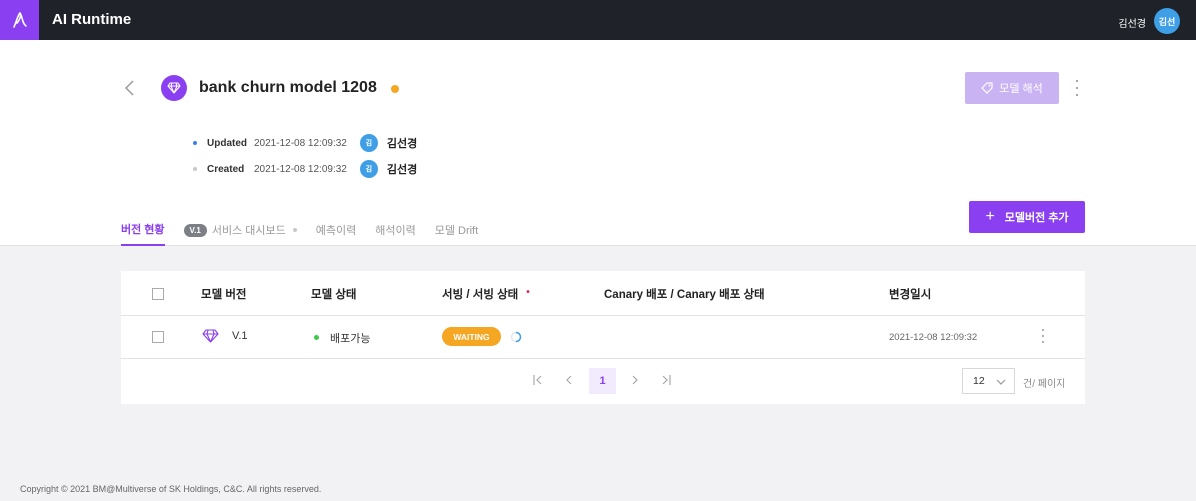 The width and height of the screenshot is (1196, 501). Describe the element at coordinates (195, 143) in the screenshot. I see `updated-bullet` at that location.